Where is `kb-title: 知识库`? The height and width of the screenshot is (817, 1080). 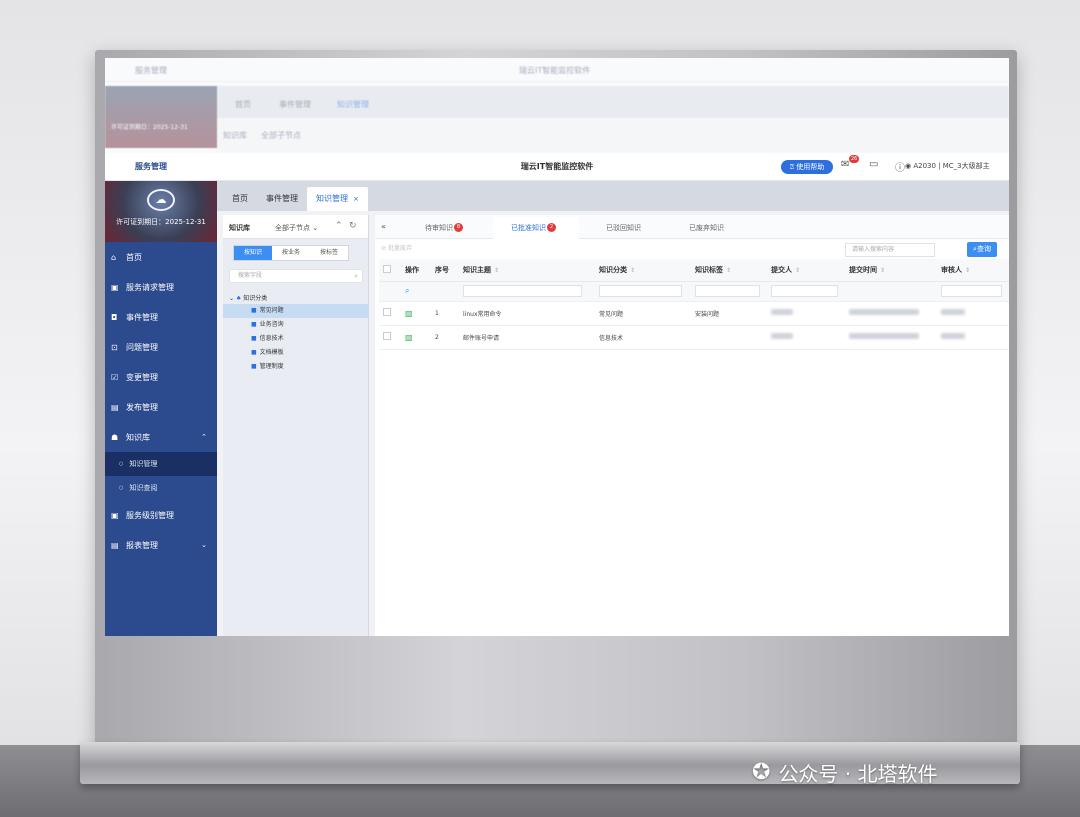
kb-title: 知识库 is located at coordinates (239, 228).